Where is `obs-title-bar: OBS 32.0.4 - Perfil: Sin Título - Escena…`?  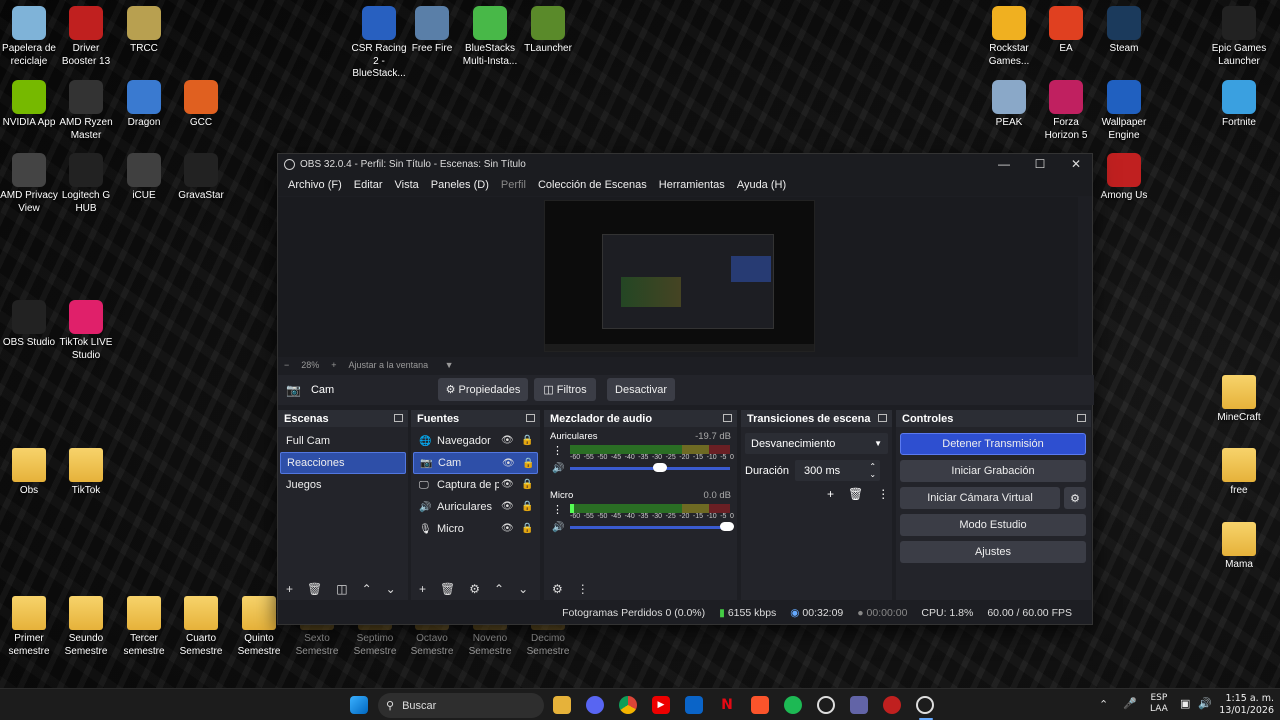
obs-title-bar: OBS 32.0.4 - Perfil: Sin Título - Escena… is located at coordinates (685, 164).